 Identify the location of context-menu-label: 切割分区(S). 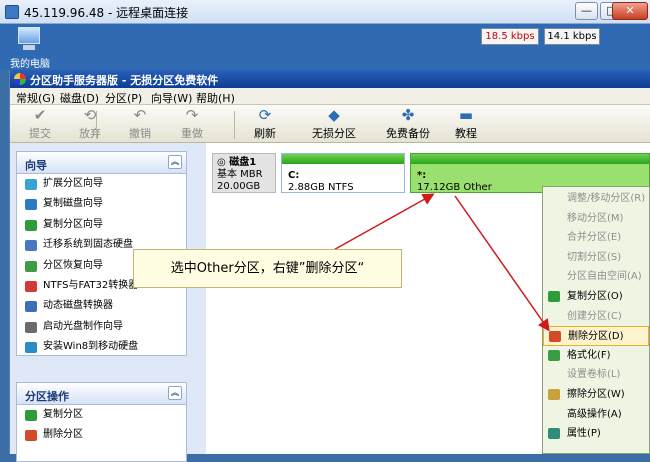
(594, 257).